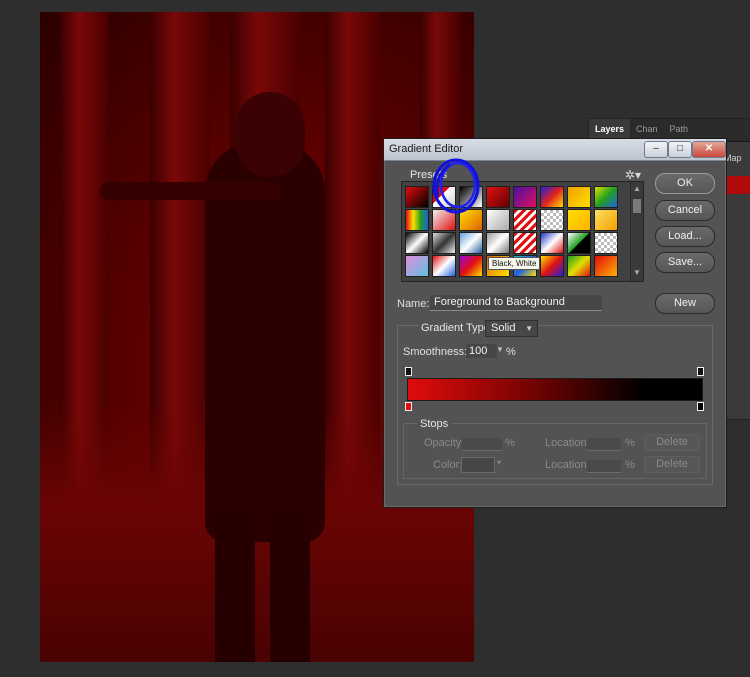 The height and width of the screenshot is (677, 750). Describe the element at coordinates (478, 465) in the screenshot. I see `stop-color-swatch` at that location.